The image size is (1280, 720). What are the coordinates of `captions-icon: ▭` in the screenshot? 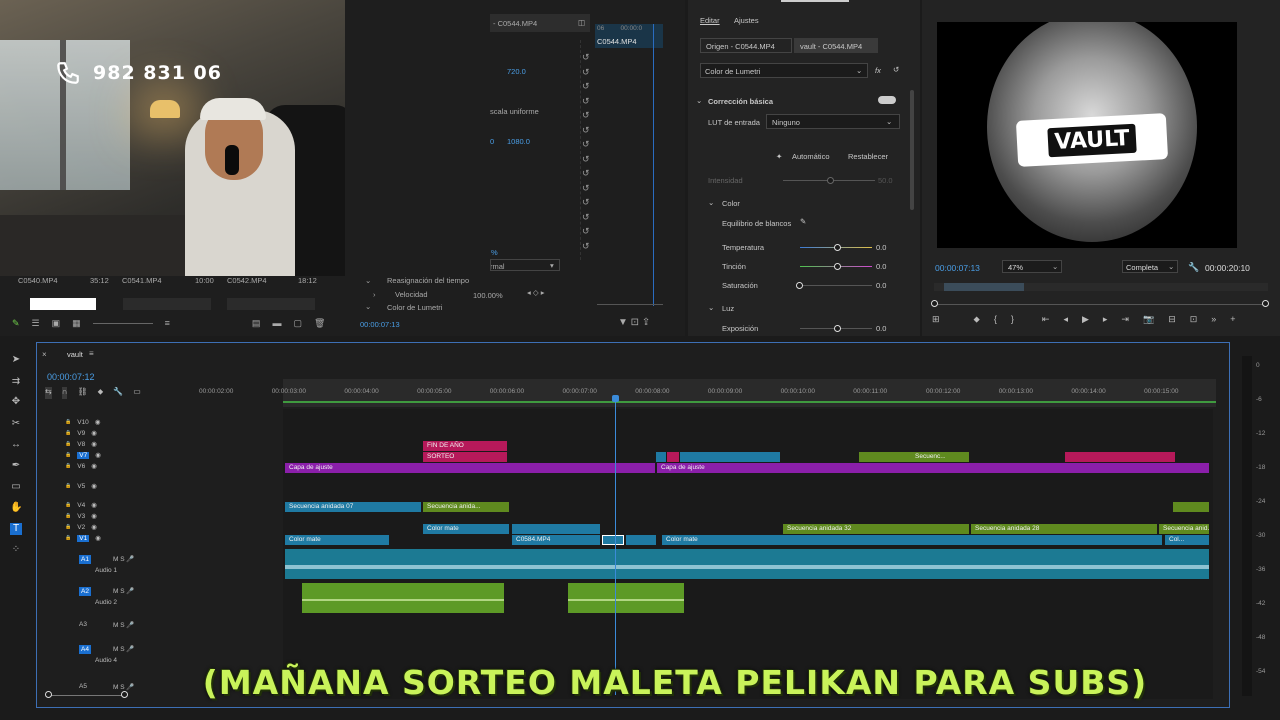 It's located at (137, 393).